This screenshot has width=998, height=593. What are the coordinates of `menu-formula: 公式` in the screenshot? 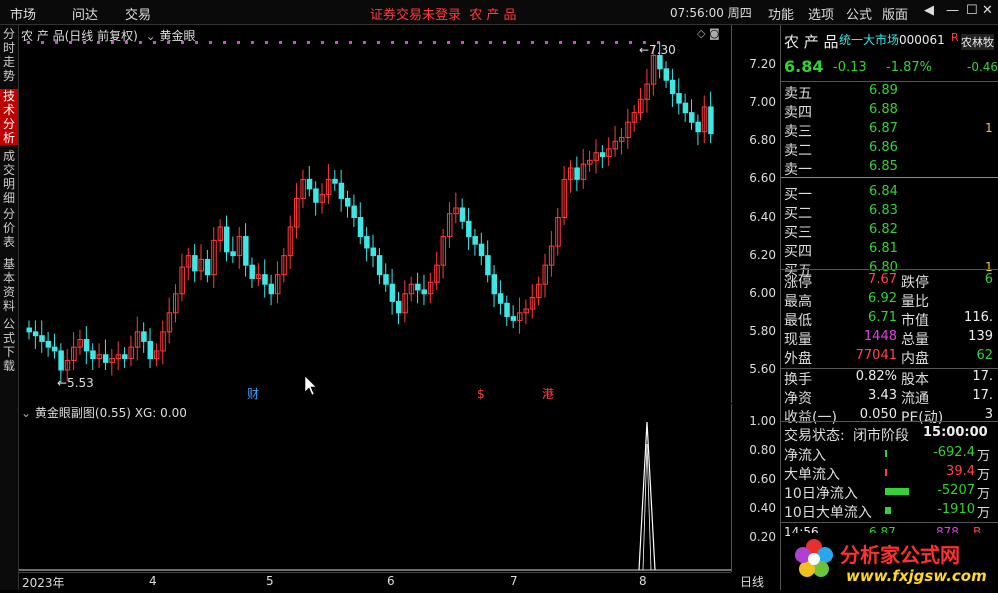 It's located at (859, 13).